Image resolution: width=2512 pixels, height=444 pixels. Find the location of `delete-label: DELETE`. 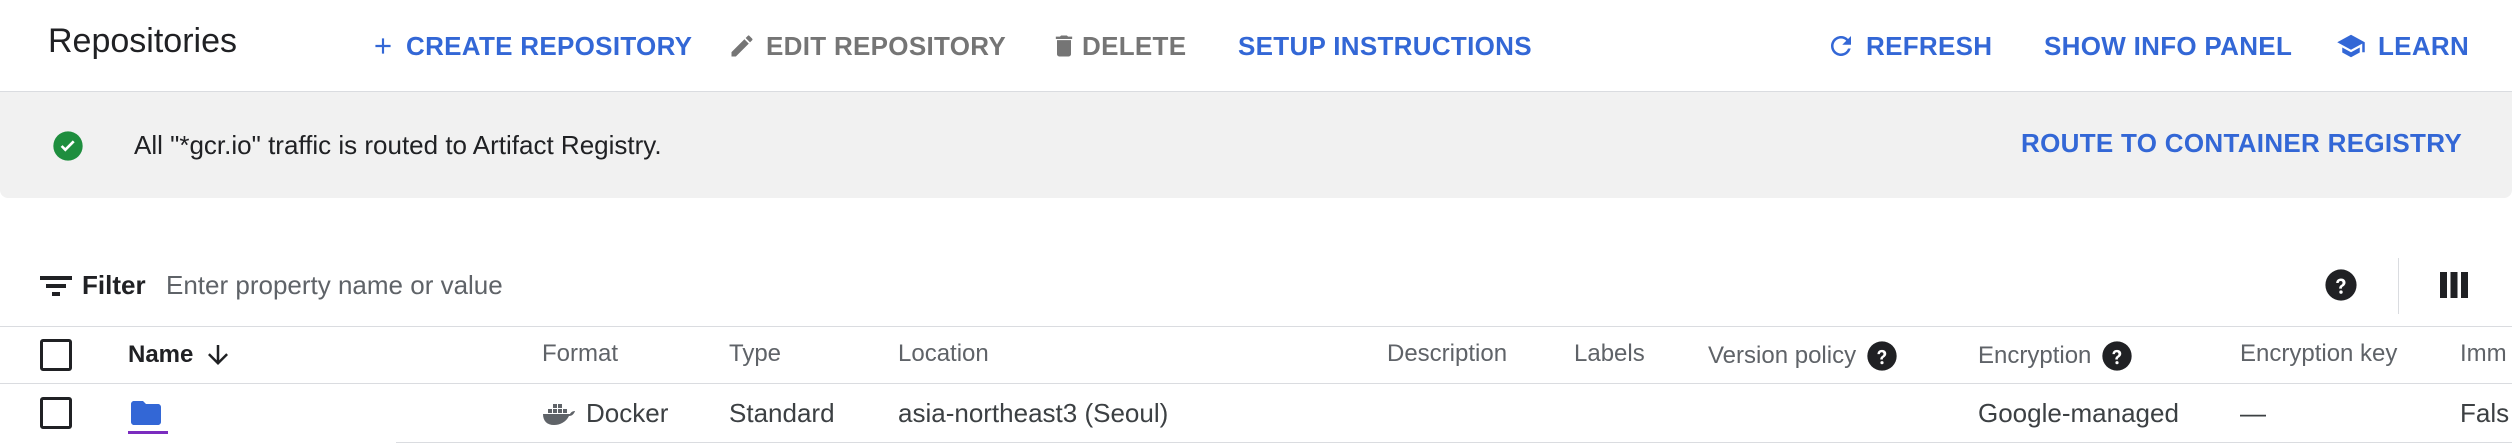

delete-label: DELETE is located at coordinates (1134, 45).